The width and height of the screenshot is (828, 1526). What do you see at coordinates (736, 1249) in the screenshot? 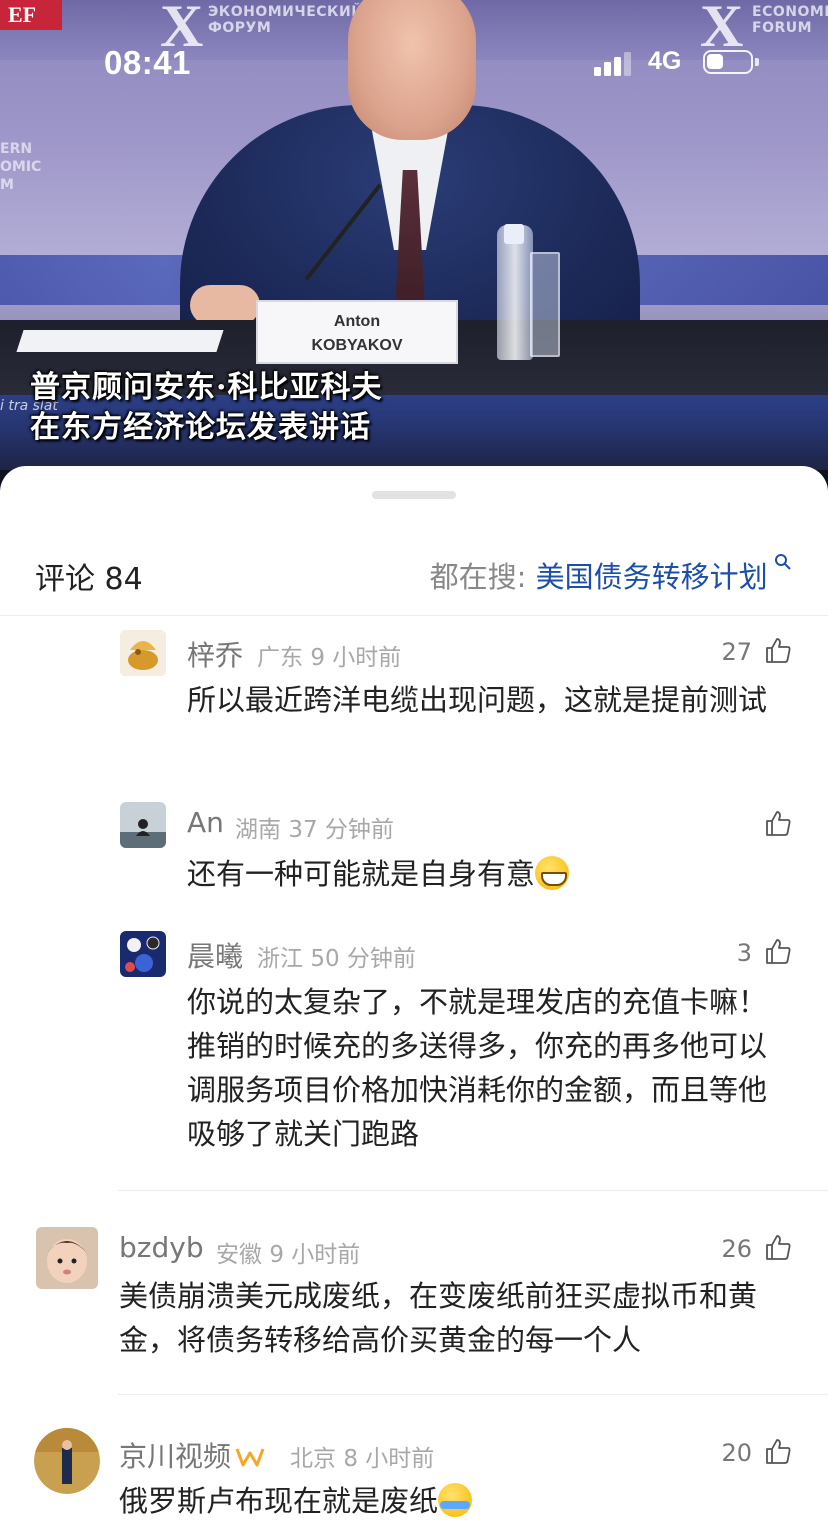
I see `like-count: 26` at bounding box center [736, 1249].